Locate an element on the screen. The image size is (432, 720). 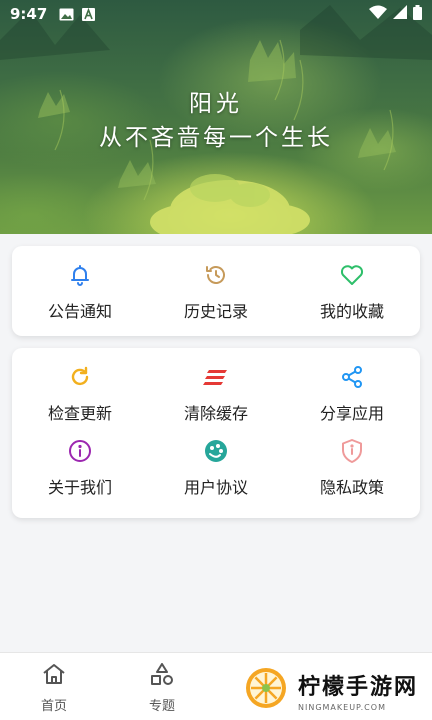
quick-actions-card: 公告通知 历史记录 我的收藏 is located at coordinates (216, 291).